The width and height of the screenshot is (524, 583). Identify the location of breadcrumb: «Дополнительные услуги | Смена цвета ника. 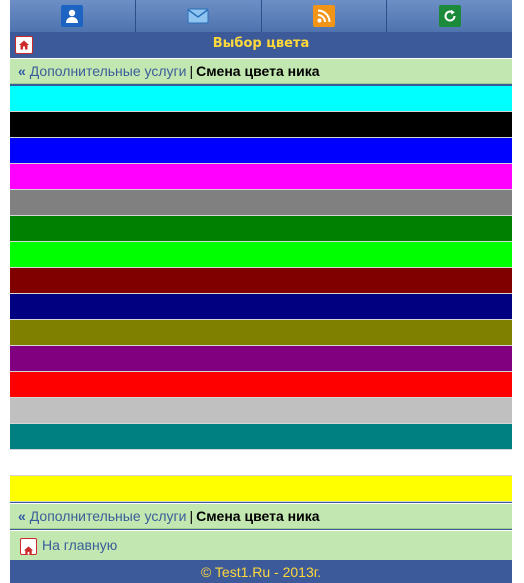
(261, 71).